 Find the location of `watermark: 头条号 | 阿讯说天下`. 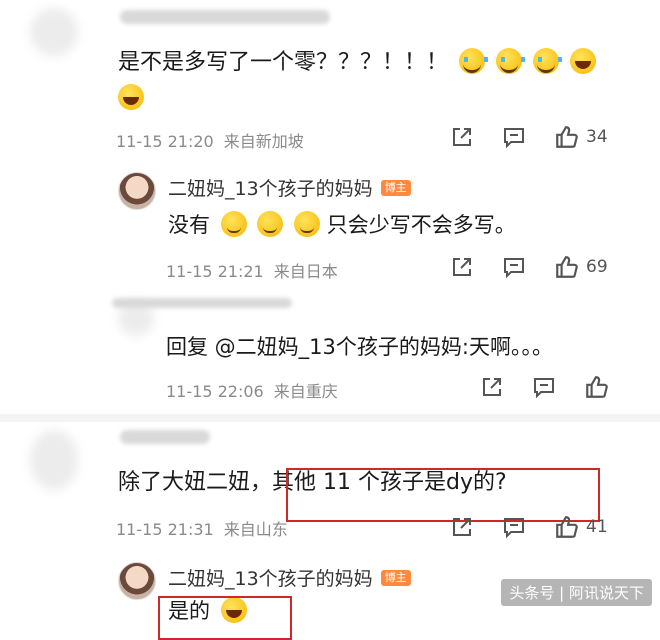

watermark: 头条号 | 阿讯说天下 is located at coordinates (576, 592).